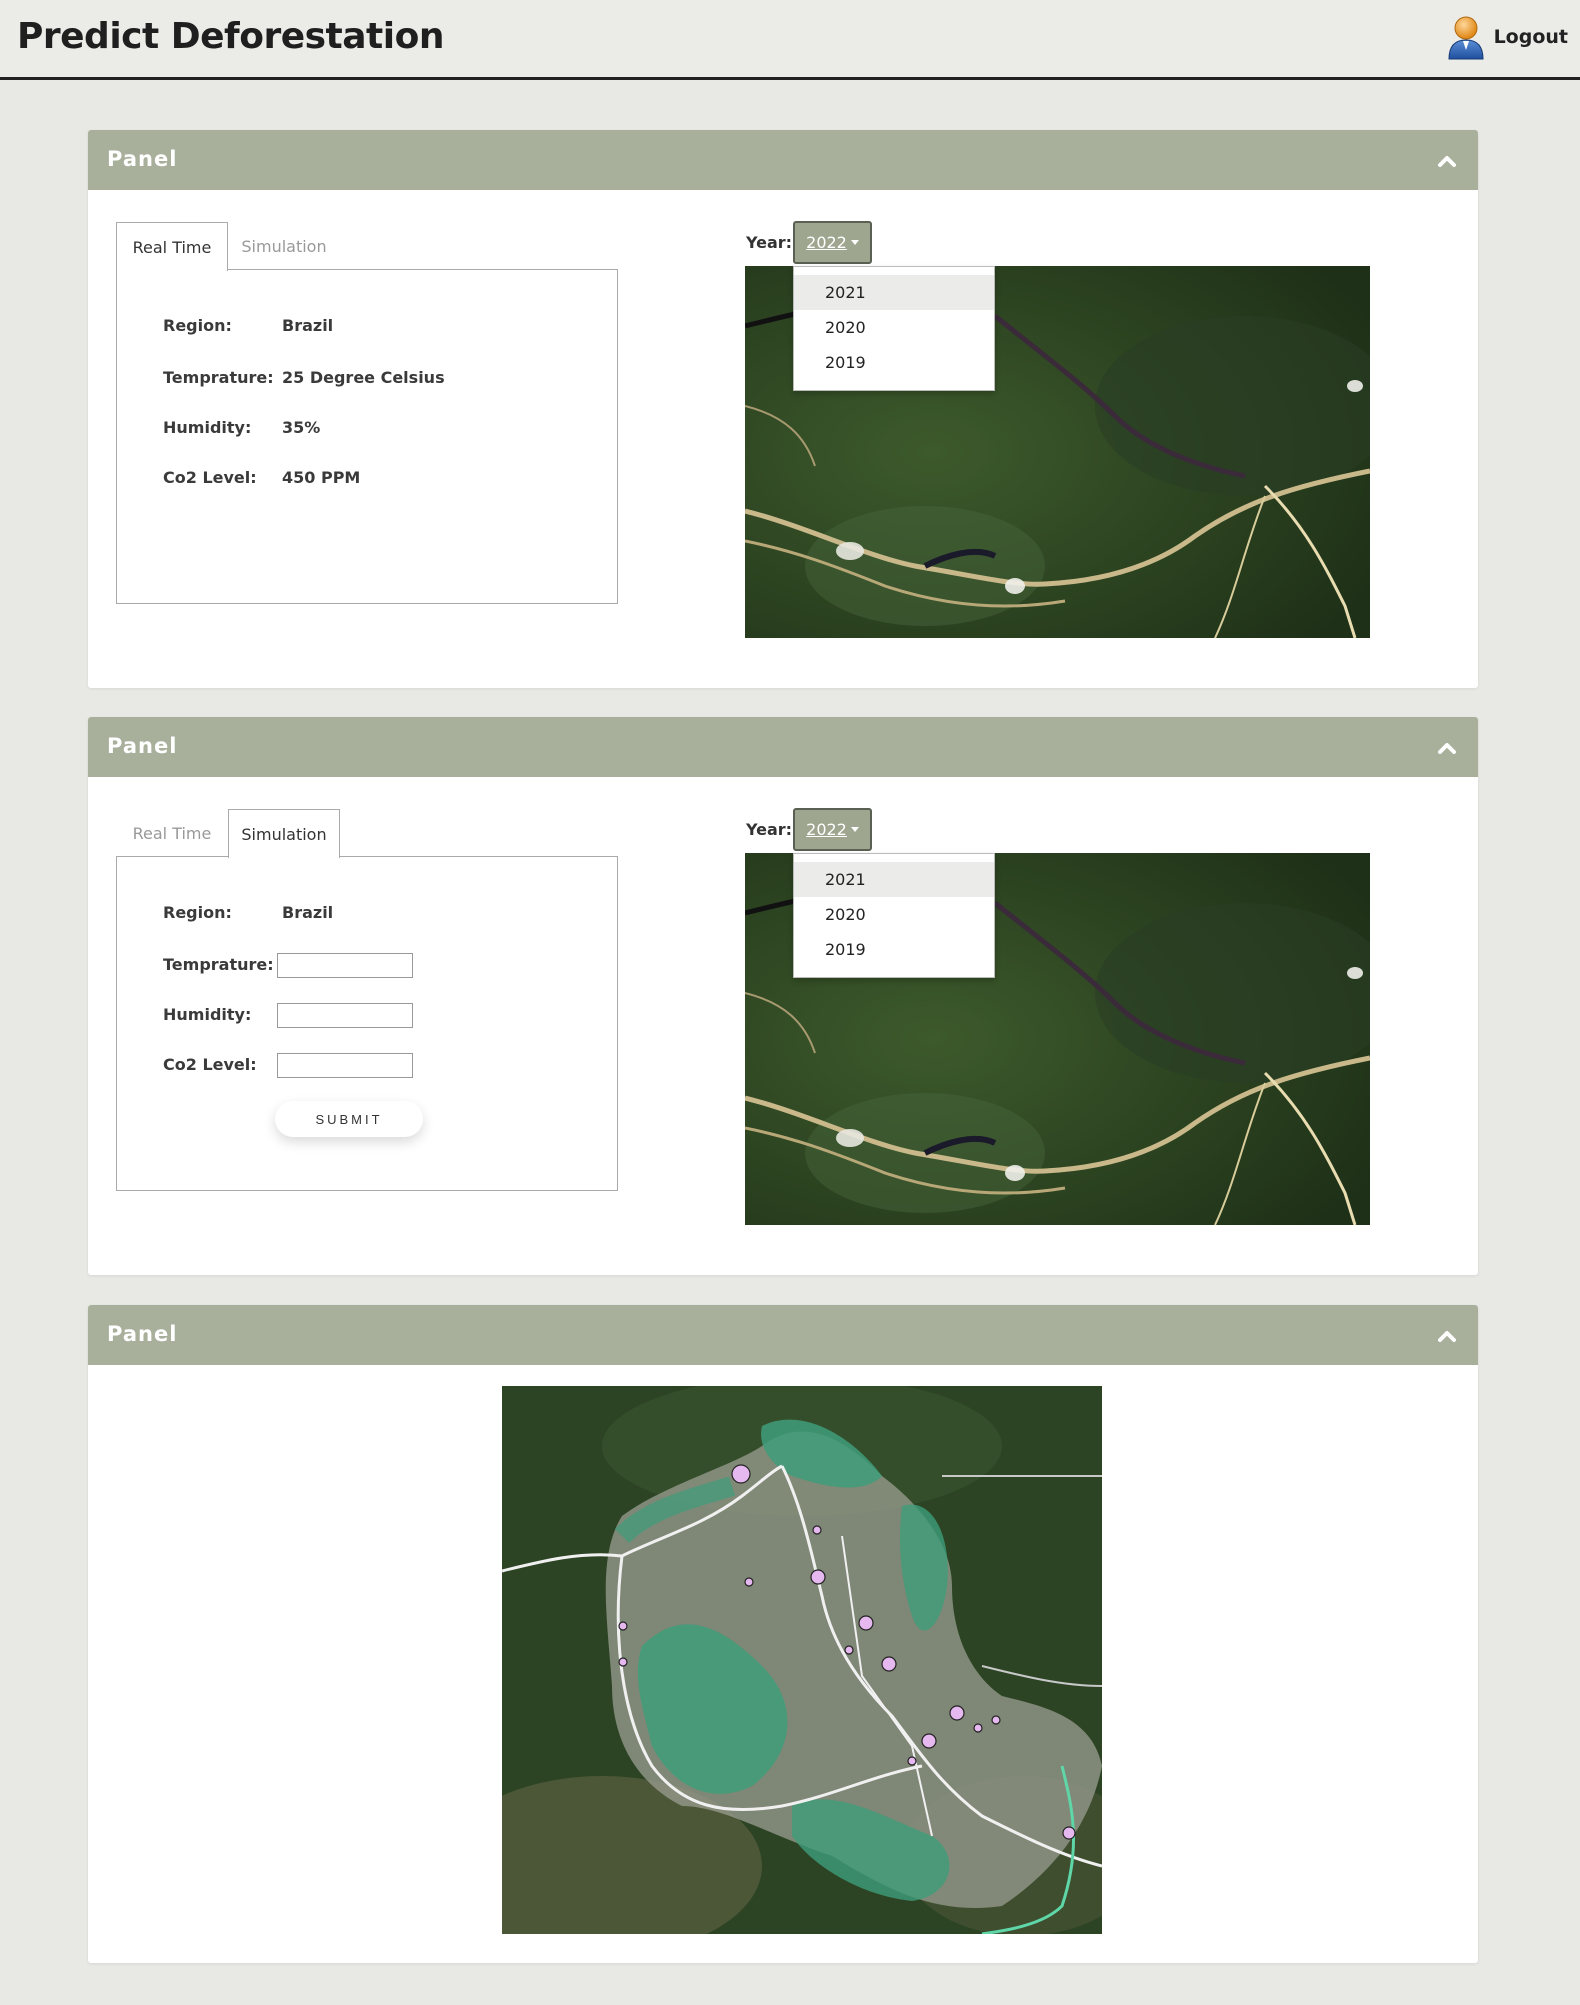 This screenshot has width=1580, height=2005. I want to click on temperature-value: 25 Degree Celsius, so click(363, 377).